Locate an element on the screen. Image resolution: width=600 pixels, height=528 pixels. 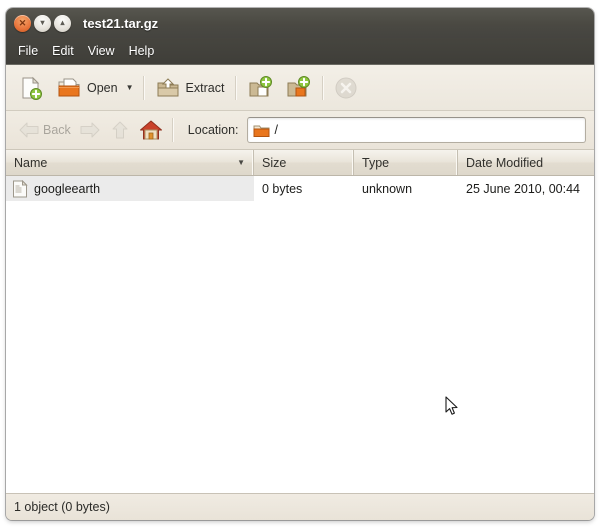
back-arrow-icon is located at coordinates (29, 130).